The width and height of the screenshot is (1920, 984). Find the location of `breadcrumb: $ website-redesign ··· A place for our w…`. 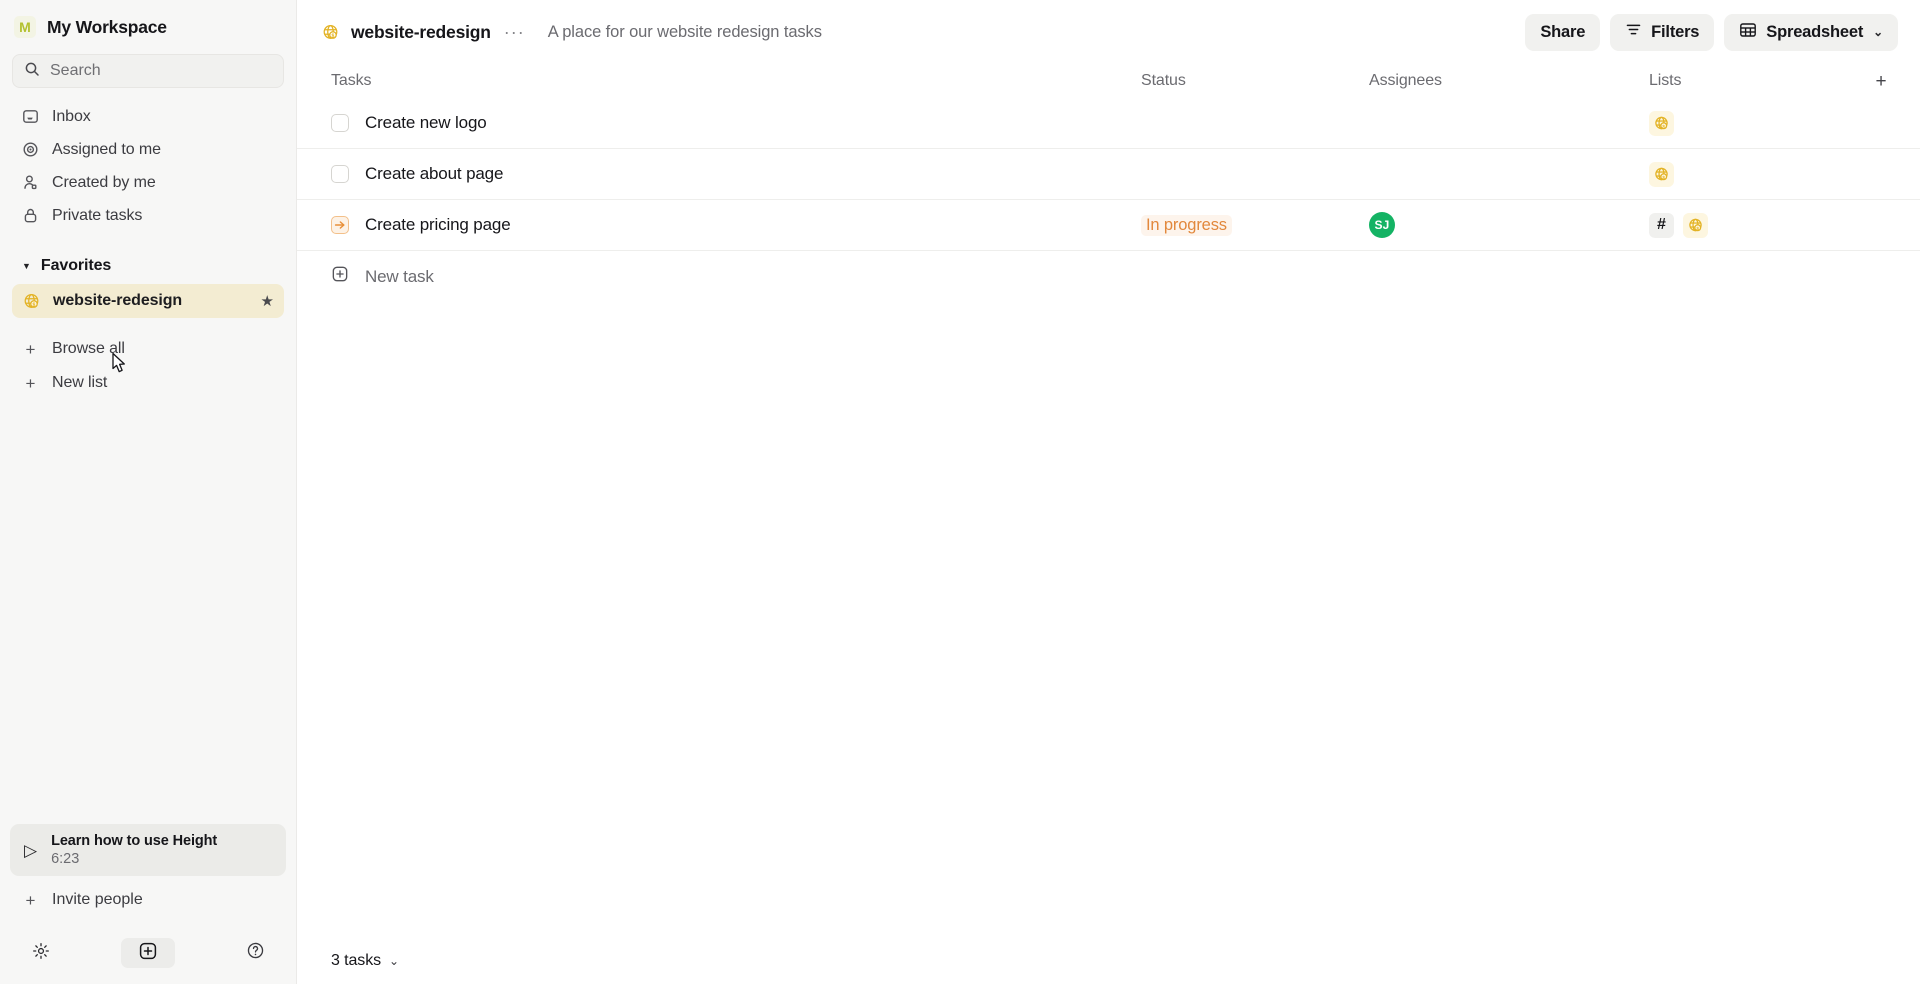

breadcrumb: $ website-redesign ··· A place for our w… is located at coordinates (571, 32).